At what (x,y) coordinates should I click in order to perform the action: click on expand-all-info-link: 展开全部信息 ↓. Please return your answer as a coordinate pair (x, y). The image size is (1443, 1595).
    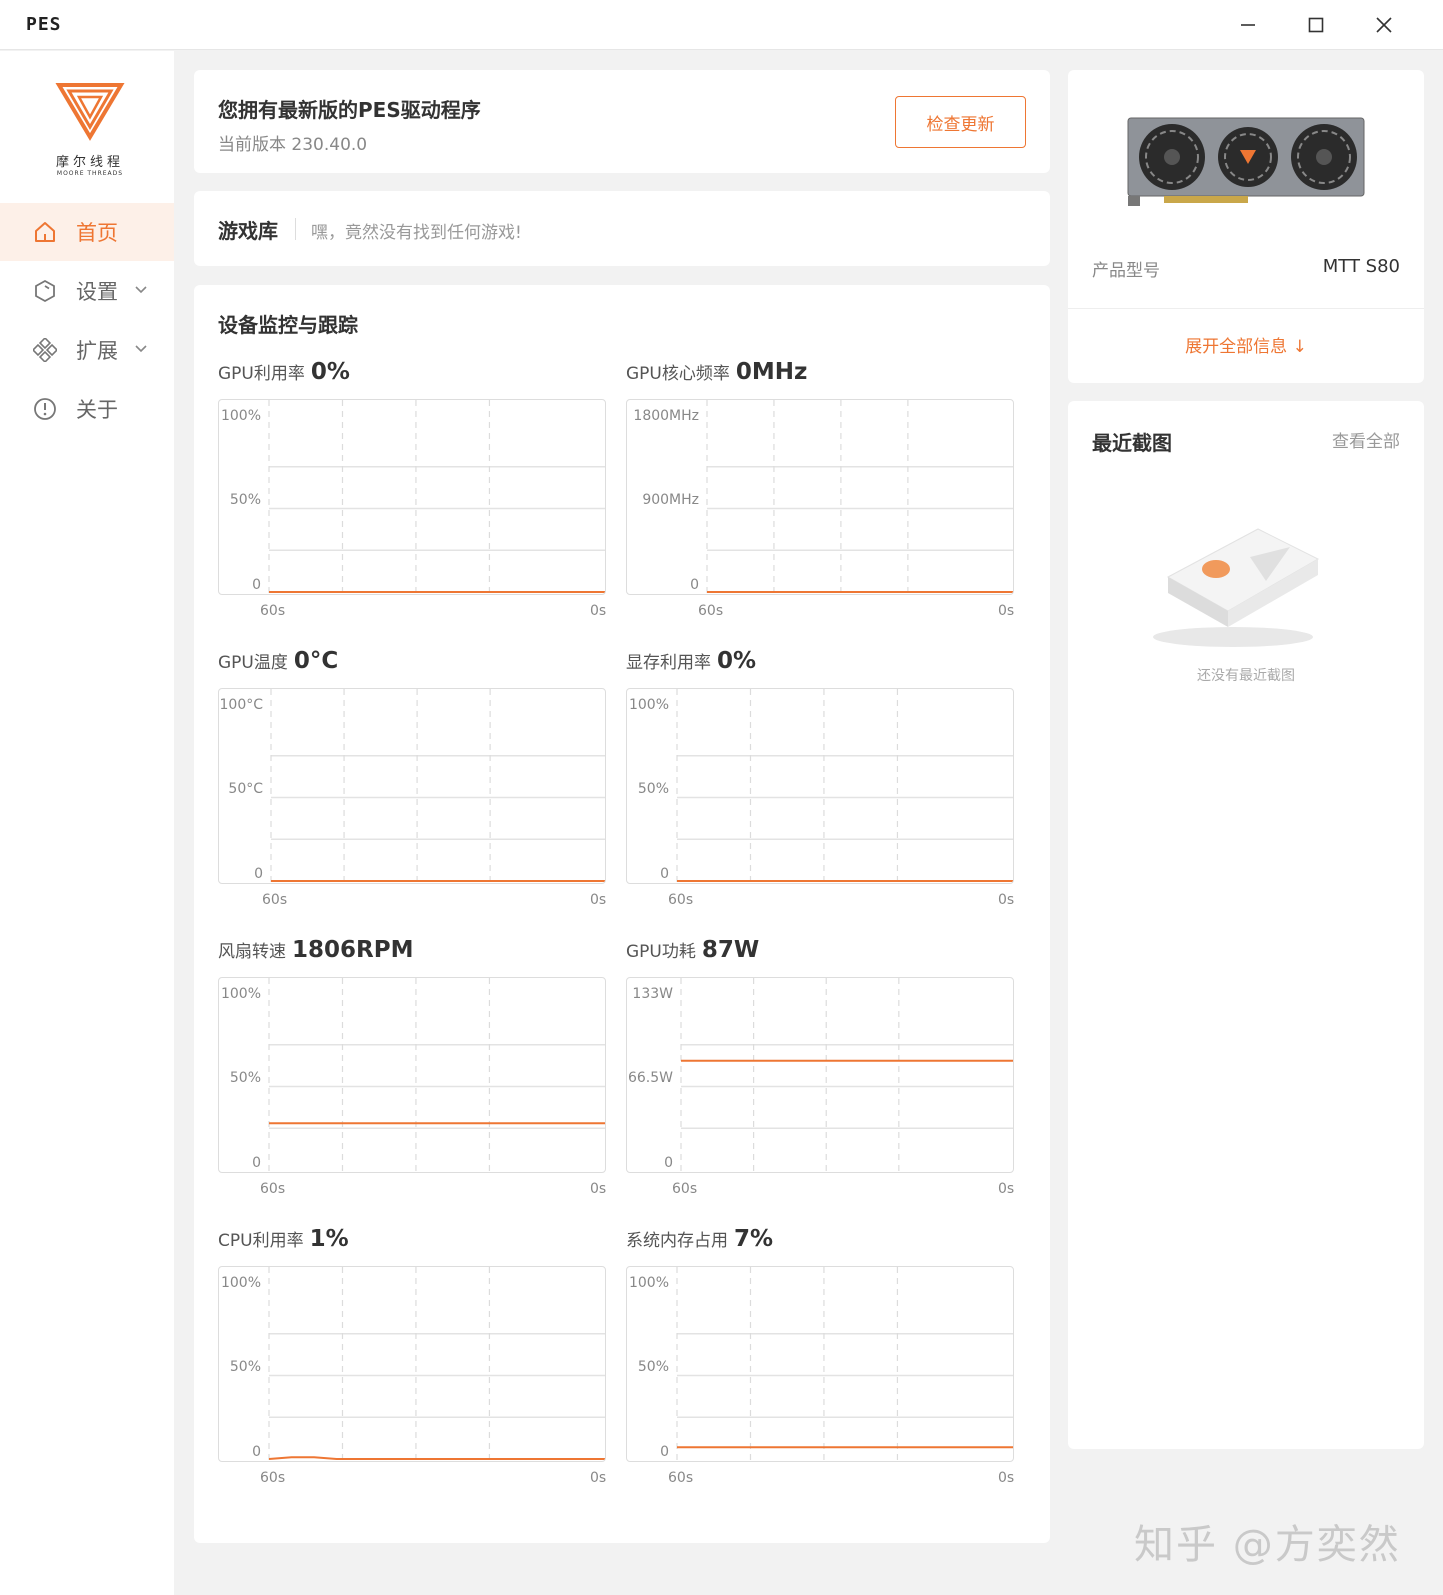
    Looking at the image, I should click on (1246, 344).